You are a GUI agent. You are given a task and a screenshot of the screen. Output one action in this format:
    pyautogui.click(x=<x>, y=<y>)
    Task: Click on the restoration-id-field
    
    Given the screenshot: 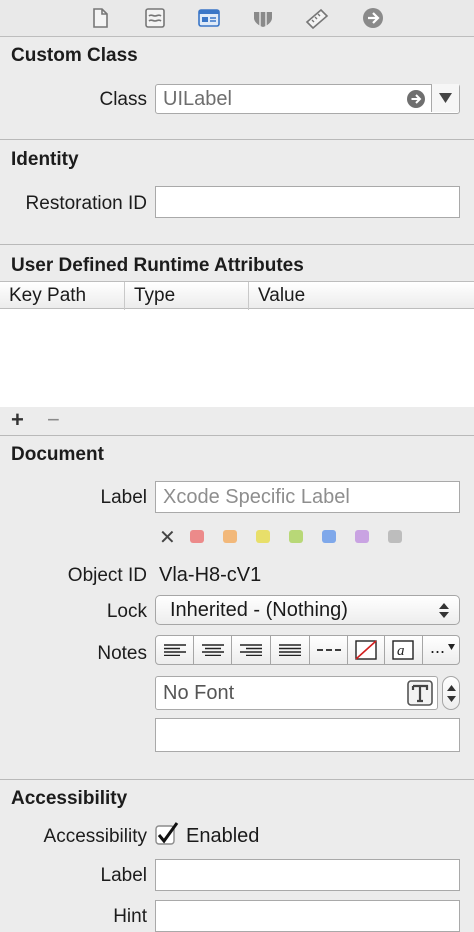 What is the action you would take?
    pyautogui.click(x=307, y=202)
    